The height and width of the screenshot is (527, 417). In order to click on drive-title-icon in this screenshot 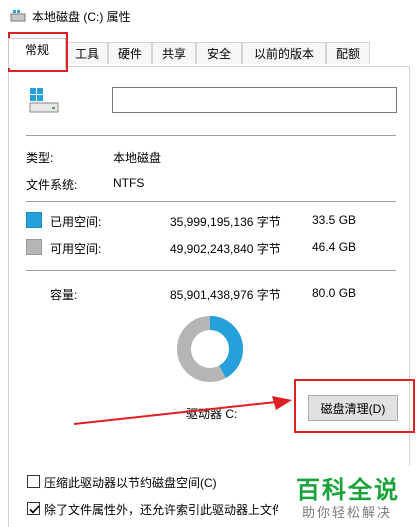, I will do `click(18, 16)`.